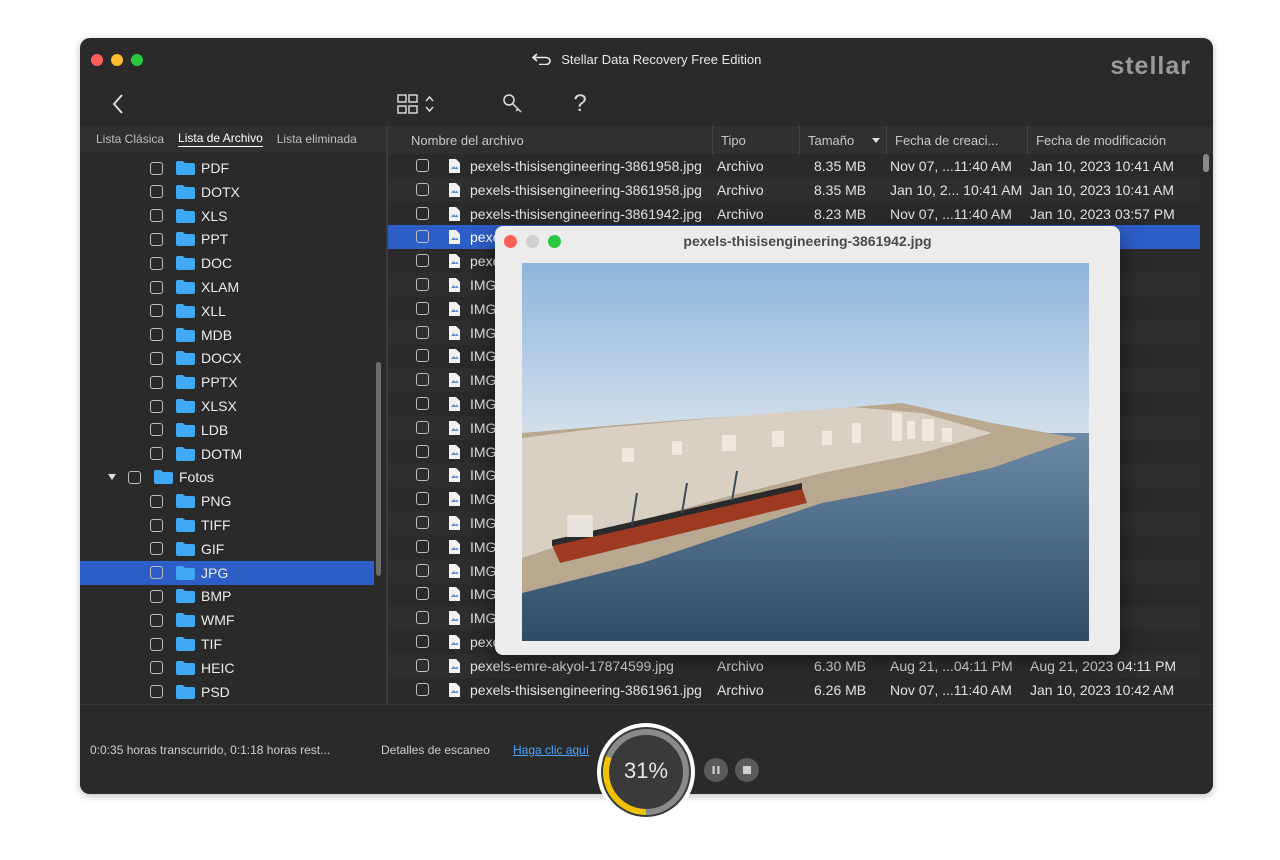  I want to click on tree-item-tif: TIF, so click(227, 644).